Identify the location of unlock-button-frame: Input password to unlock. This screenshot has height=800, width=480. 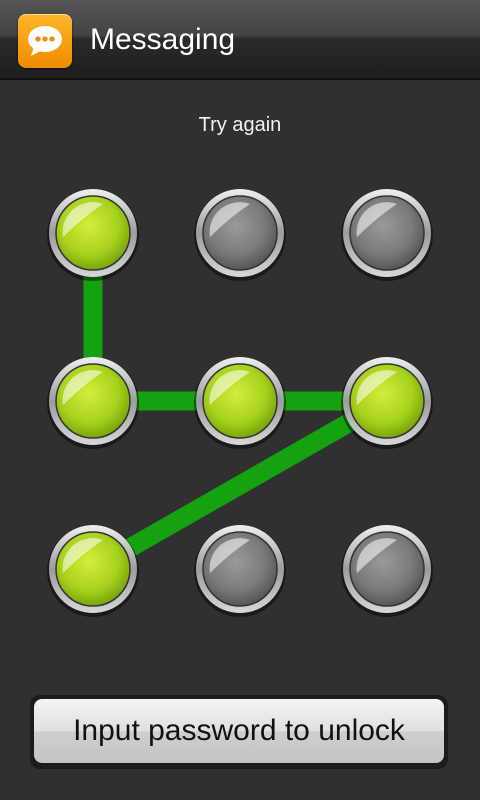
(239, 732).